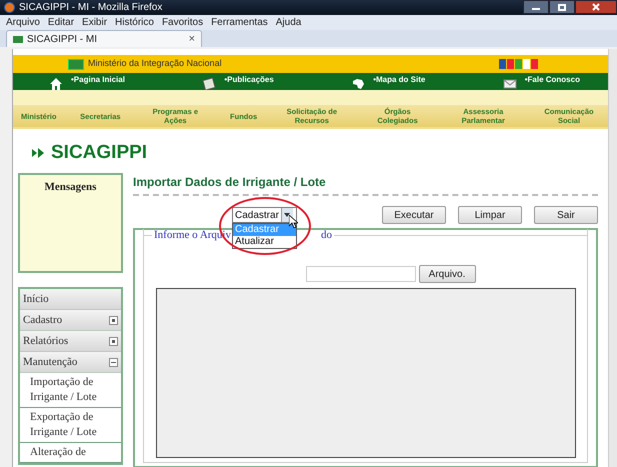 The height and width of the screenshot is (467, 617). Describe the element at coordinates (70, 341) in the screenshot. I see `sidebar-item: Relatórios` at that location.